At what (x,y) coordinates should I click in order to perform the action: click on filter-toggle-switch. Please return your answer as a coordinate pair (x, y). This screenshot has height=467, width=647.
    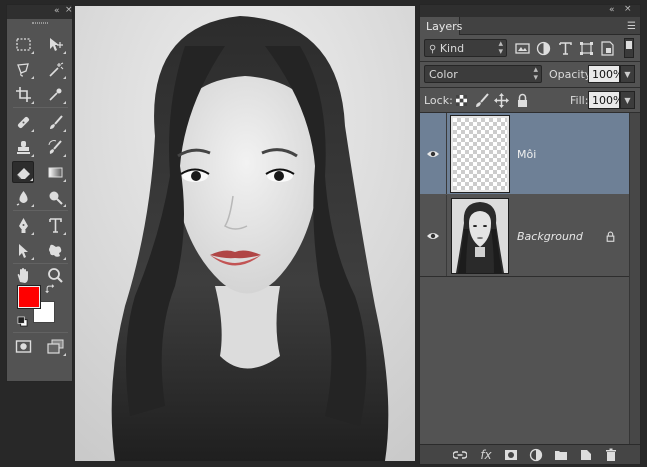
    Looking at the image, I should click on (629, 48).